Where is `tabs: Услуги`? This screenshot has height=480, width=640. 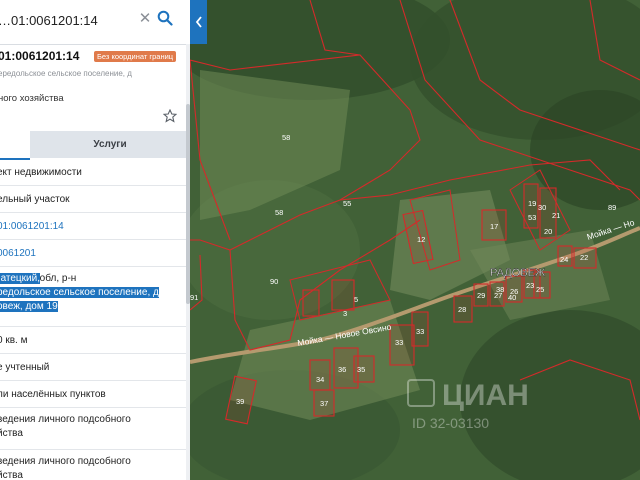
tabs: Услуги is located at coordinates (95, 145).